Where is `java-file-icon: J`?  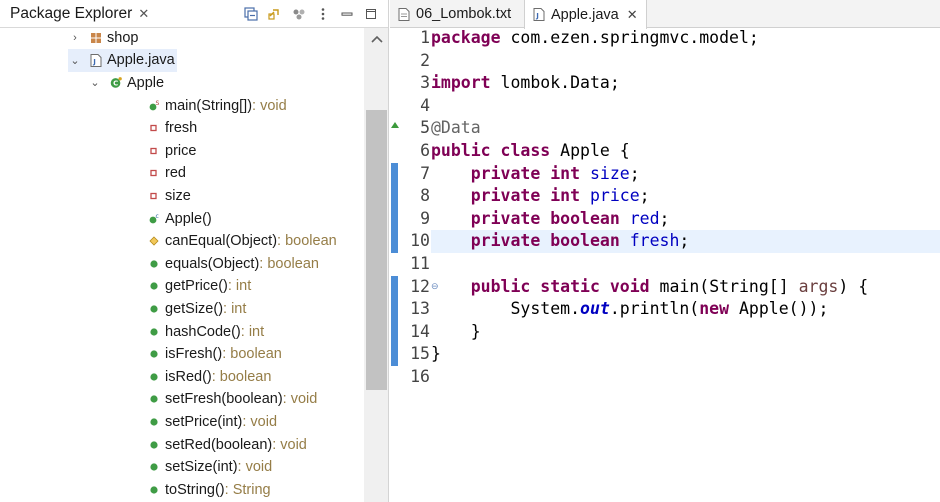
java-file-icon: J is located at coordinates (539, 14).